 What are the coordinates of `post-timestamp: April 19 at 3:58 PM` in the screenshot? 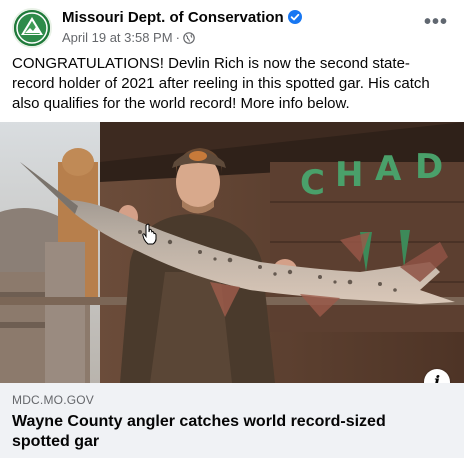 It's located at (117, 37).